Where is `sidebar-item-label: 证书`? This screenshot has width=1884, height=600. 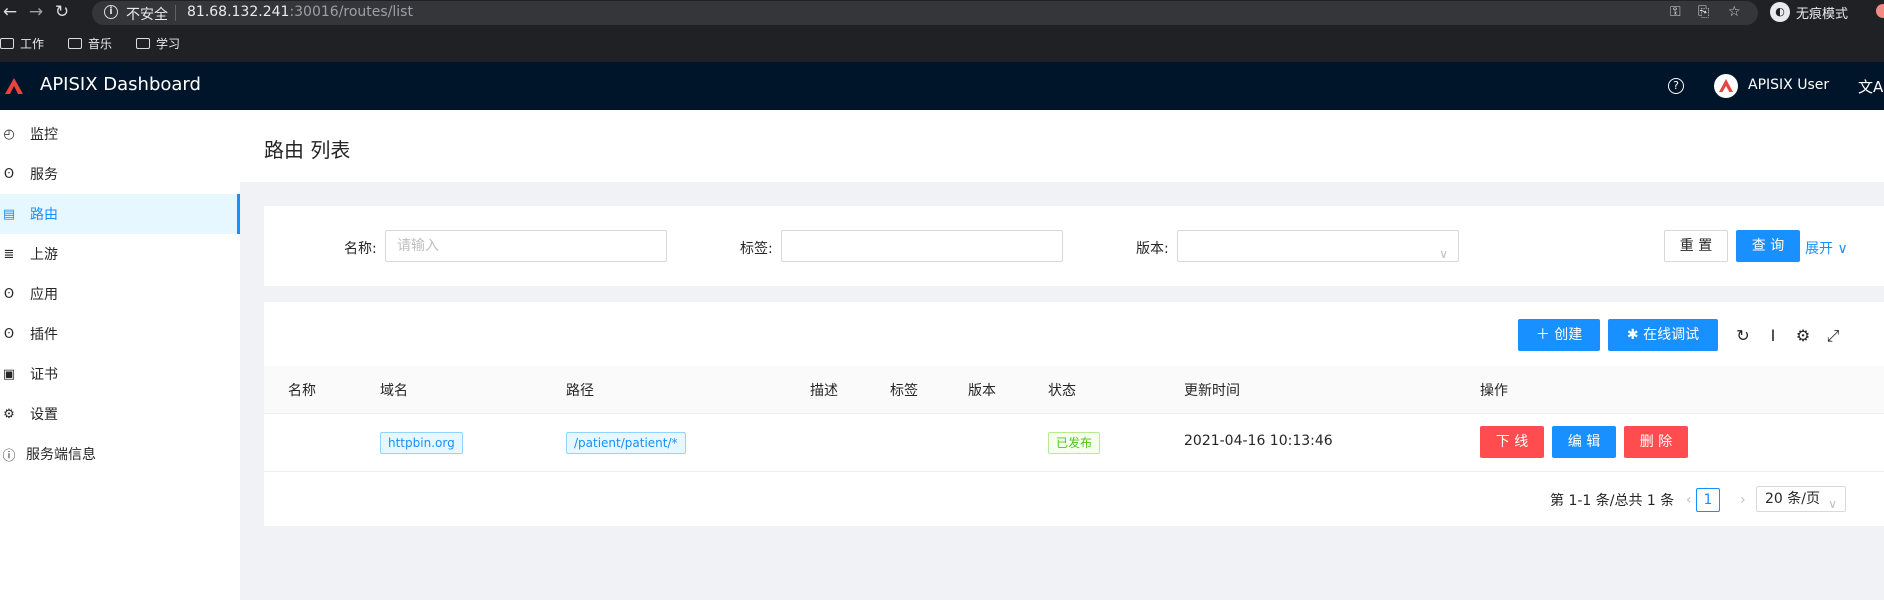 sidebar-item-label: 证书 is located at coordinates (44, 375).